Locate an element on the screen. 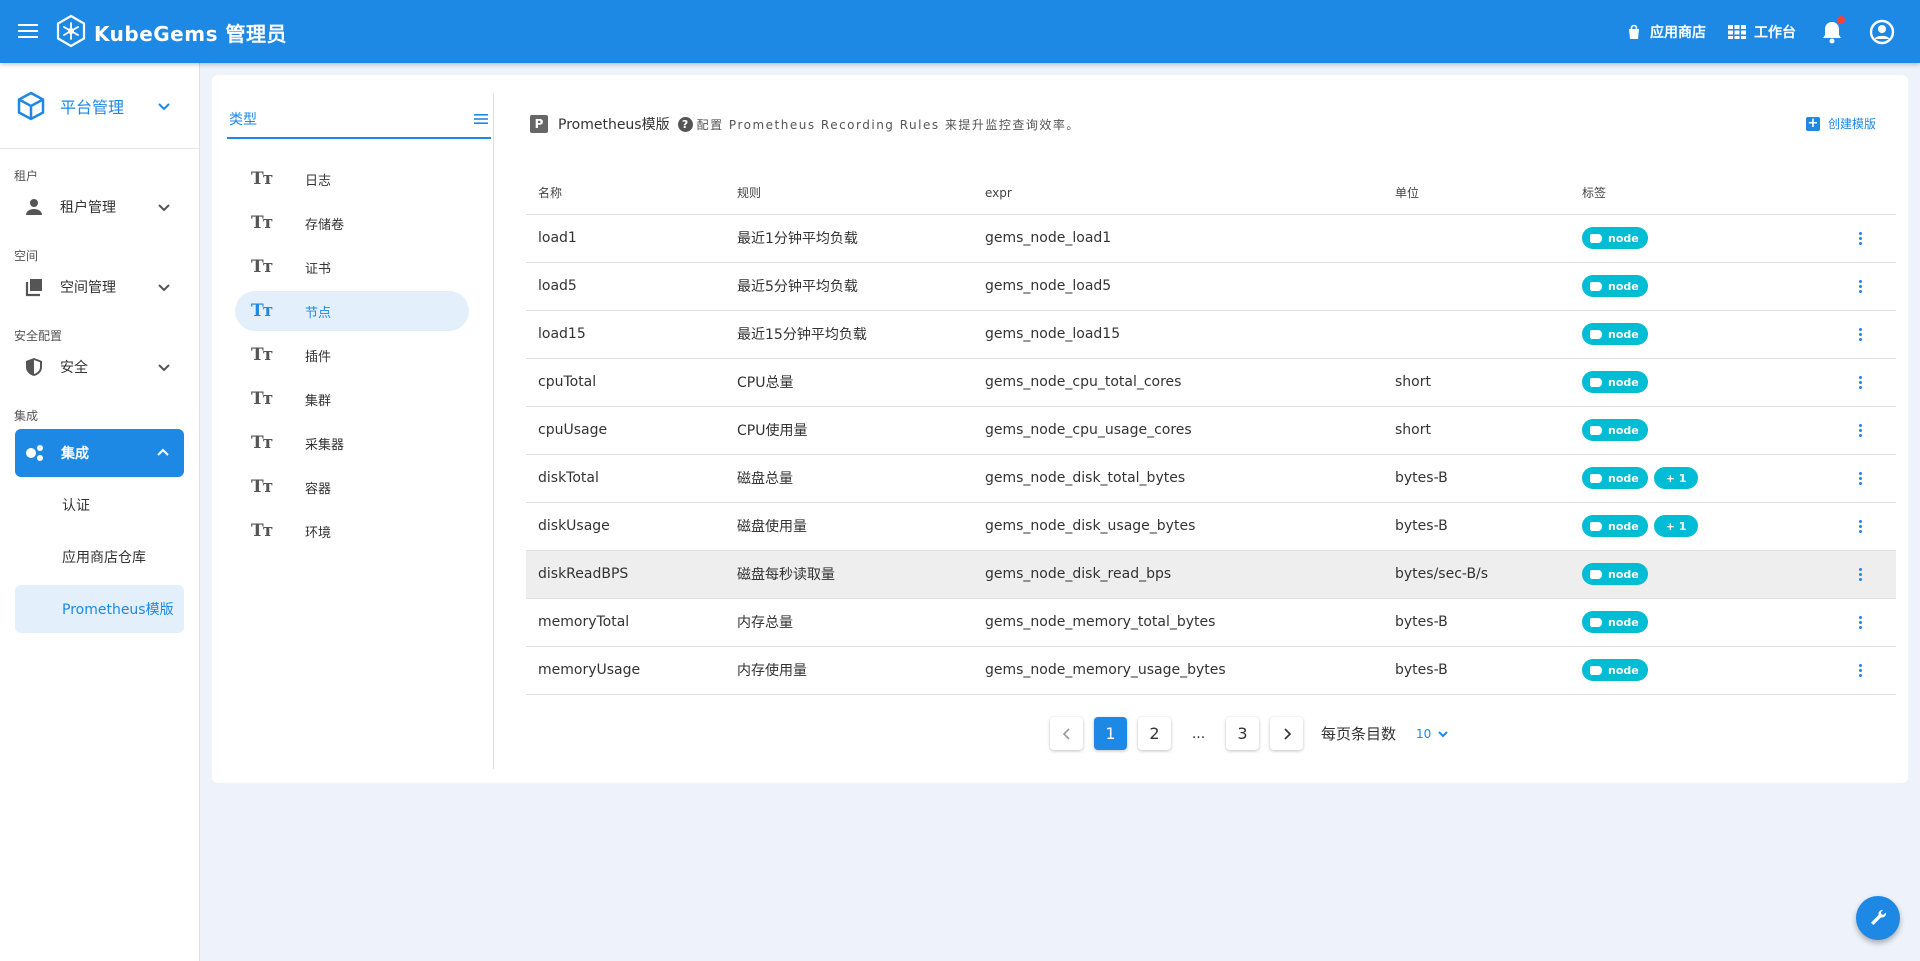 The width and height of the screenshot is (1920, 961). table-row: load15 最近15分钟平均负载 gems_node_load15 node is located at coordinates (1211, 334).